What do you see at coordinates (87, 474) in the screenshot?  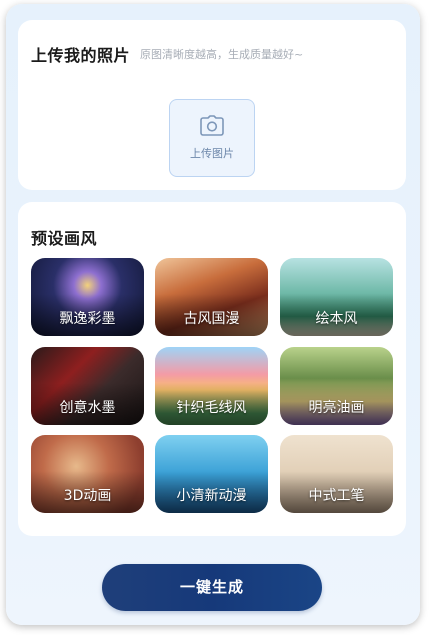 I see `style-tile-3d-donghua: 3D动画` at bounding box center [87, 474].